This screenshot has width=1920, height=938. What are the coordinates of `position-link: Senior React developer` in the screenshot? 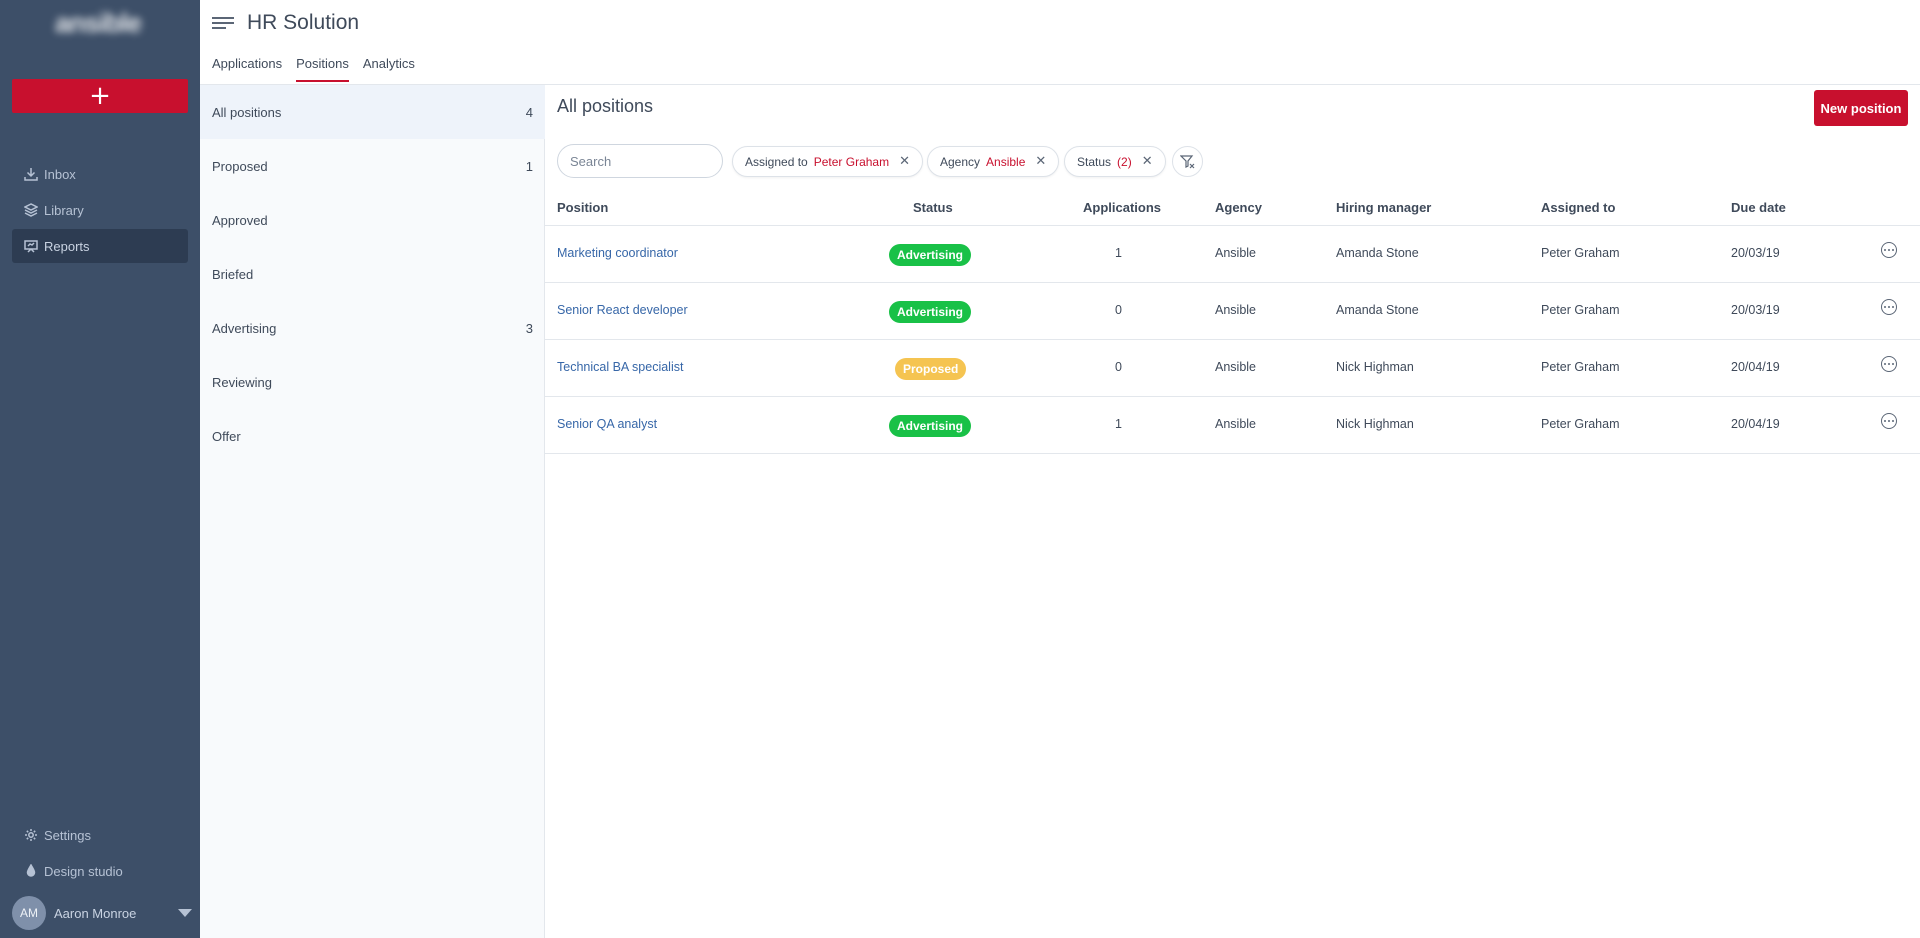 It's located at (622, 310).